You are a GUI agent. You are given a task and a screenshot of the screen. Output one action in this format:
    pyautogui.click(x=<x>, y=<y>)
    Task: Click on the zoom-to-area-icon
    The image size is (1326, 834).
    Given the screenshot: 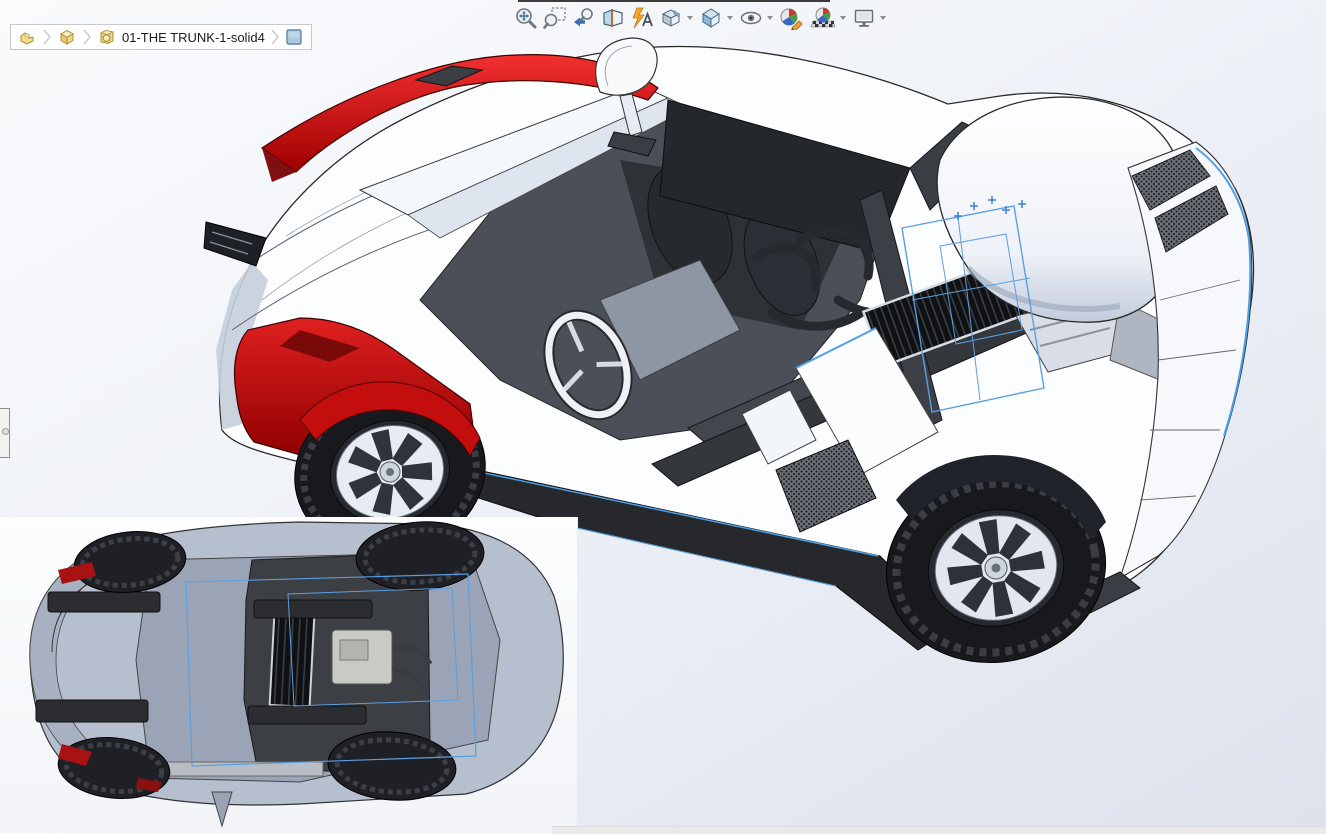 What is the action you would take?
    pyautogui.click(x=554, y=18)
    